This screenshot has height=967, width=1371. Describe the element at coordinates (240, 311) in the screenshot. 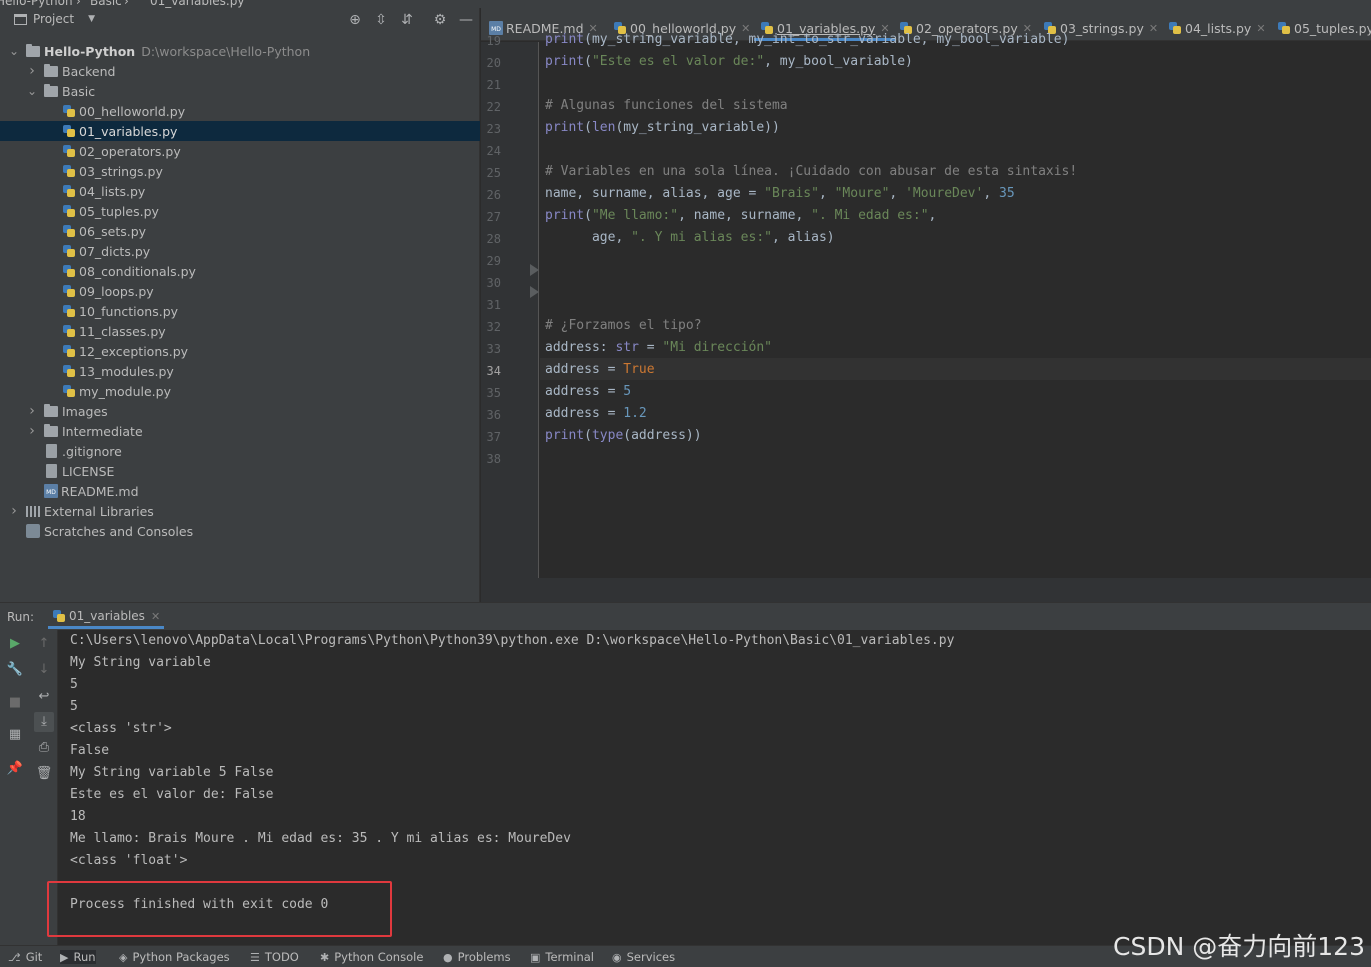

I see `tree-item: 10_functions.py` at that location.